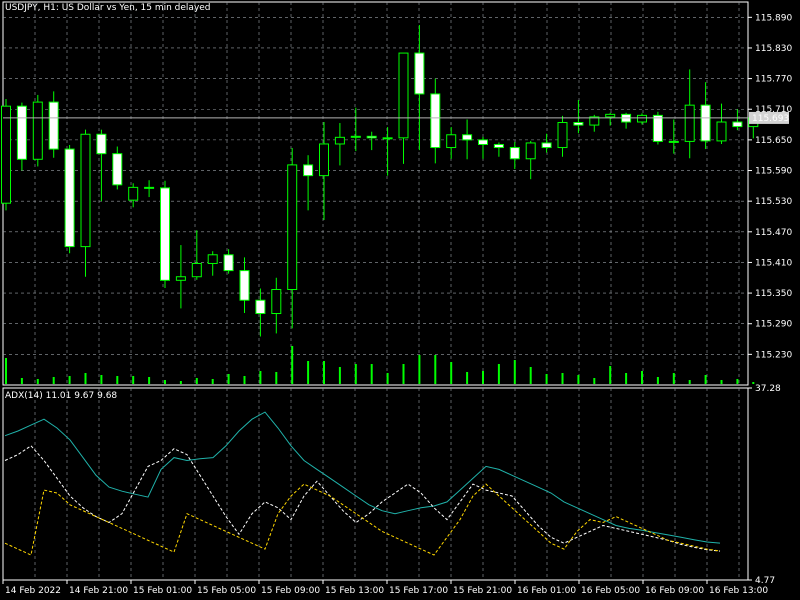 This screenshot has height=600, width=800. I want to click on x-axis-label: 15 Feb 05:00, so click(226, 591).